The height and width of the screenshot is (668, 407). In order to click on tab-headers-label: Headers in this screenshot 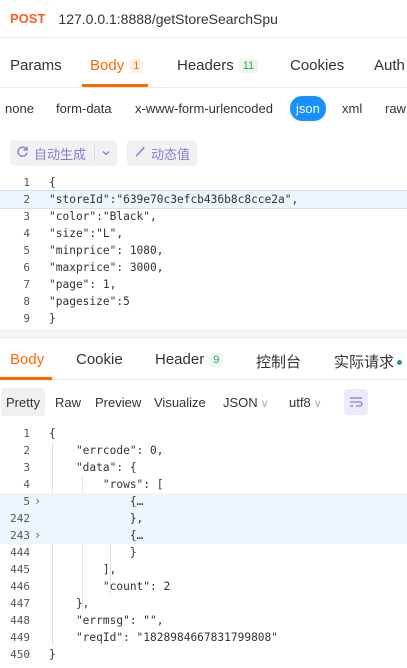, I will do `click(205, 65)`.